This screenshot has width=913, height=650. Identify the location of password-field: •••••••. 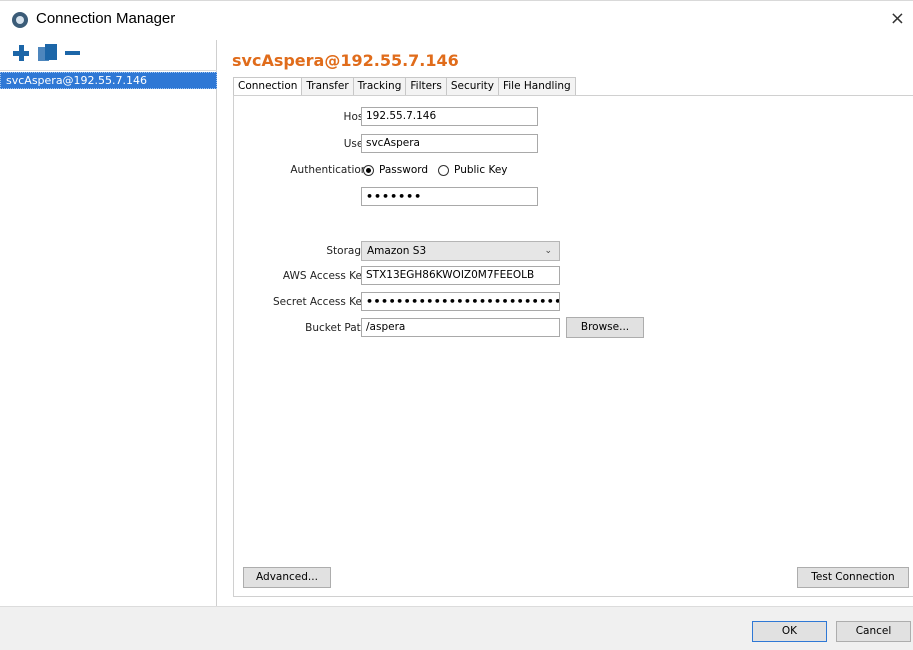
(449, 196).